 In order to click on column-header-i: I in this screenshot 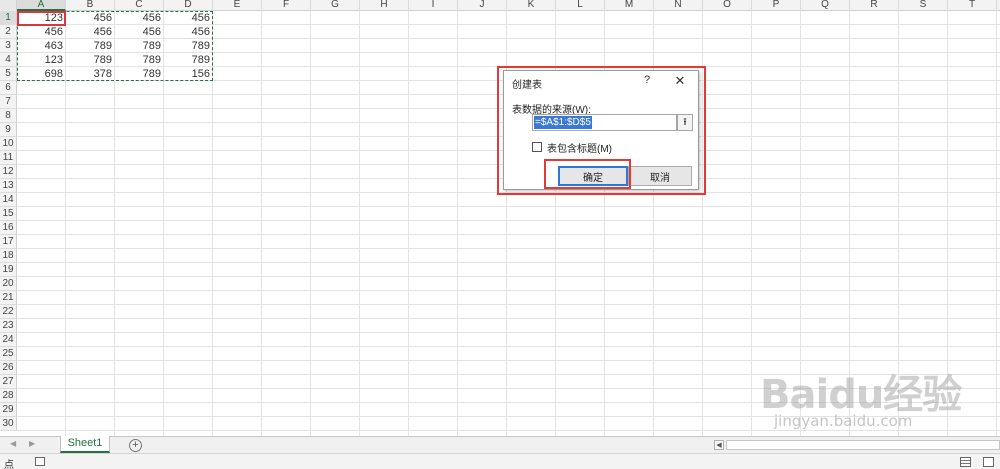, I will do `click(433, 5)`.